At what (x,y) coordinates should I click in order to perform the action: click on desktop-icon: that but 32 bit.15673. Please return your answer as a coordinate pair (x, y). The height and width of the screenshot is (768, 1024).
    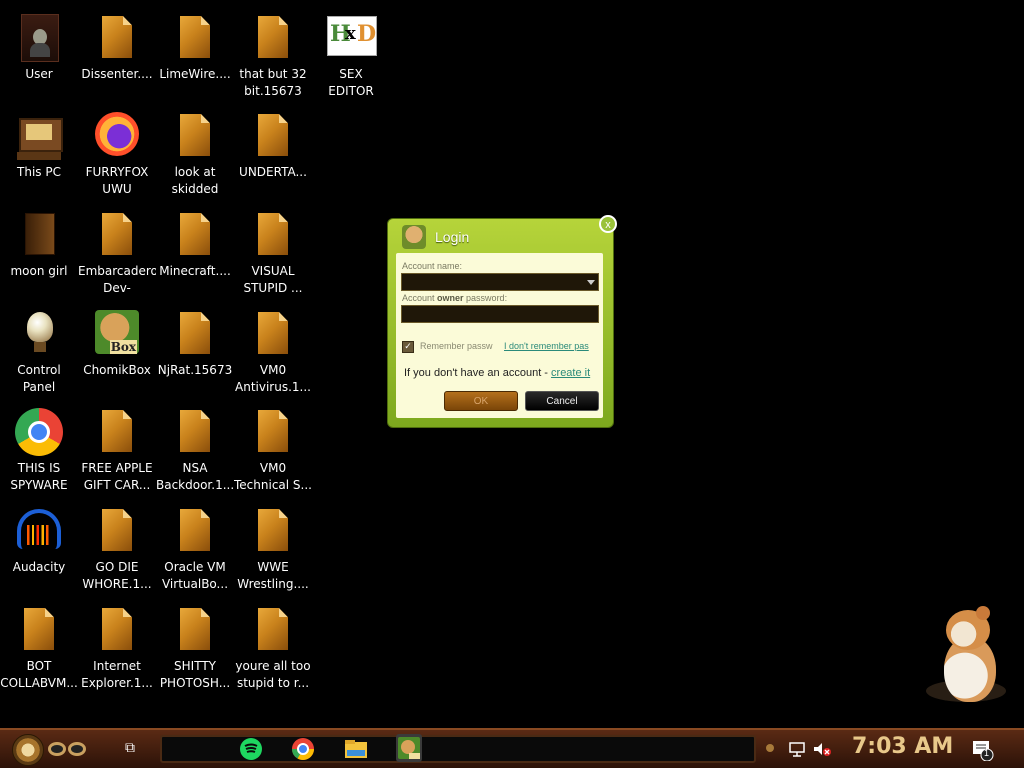
    Looking at the image, I should click on (273, 56).